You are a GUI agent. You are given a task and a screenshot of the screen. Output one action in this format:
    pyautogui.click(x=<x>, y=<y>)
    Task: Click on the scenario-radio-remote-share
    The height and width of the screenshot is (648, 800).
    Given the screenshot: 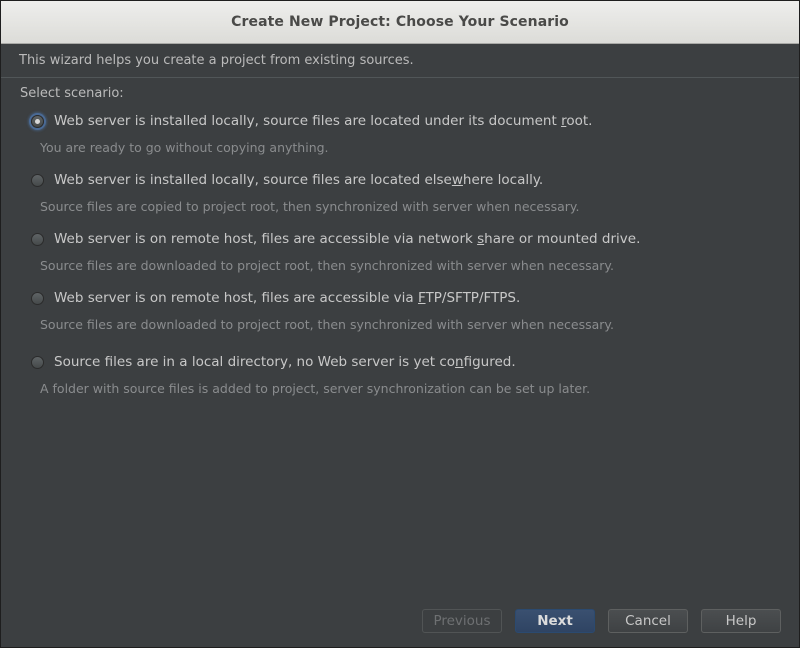 What is the action you would take?
    pyautogui.click(x=37, y=239)
    